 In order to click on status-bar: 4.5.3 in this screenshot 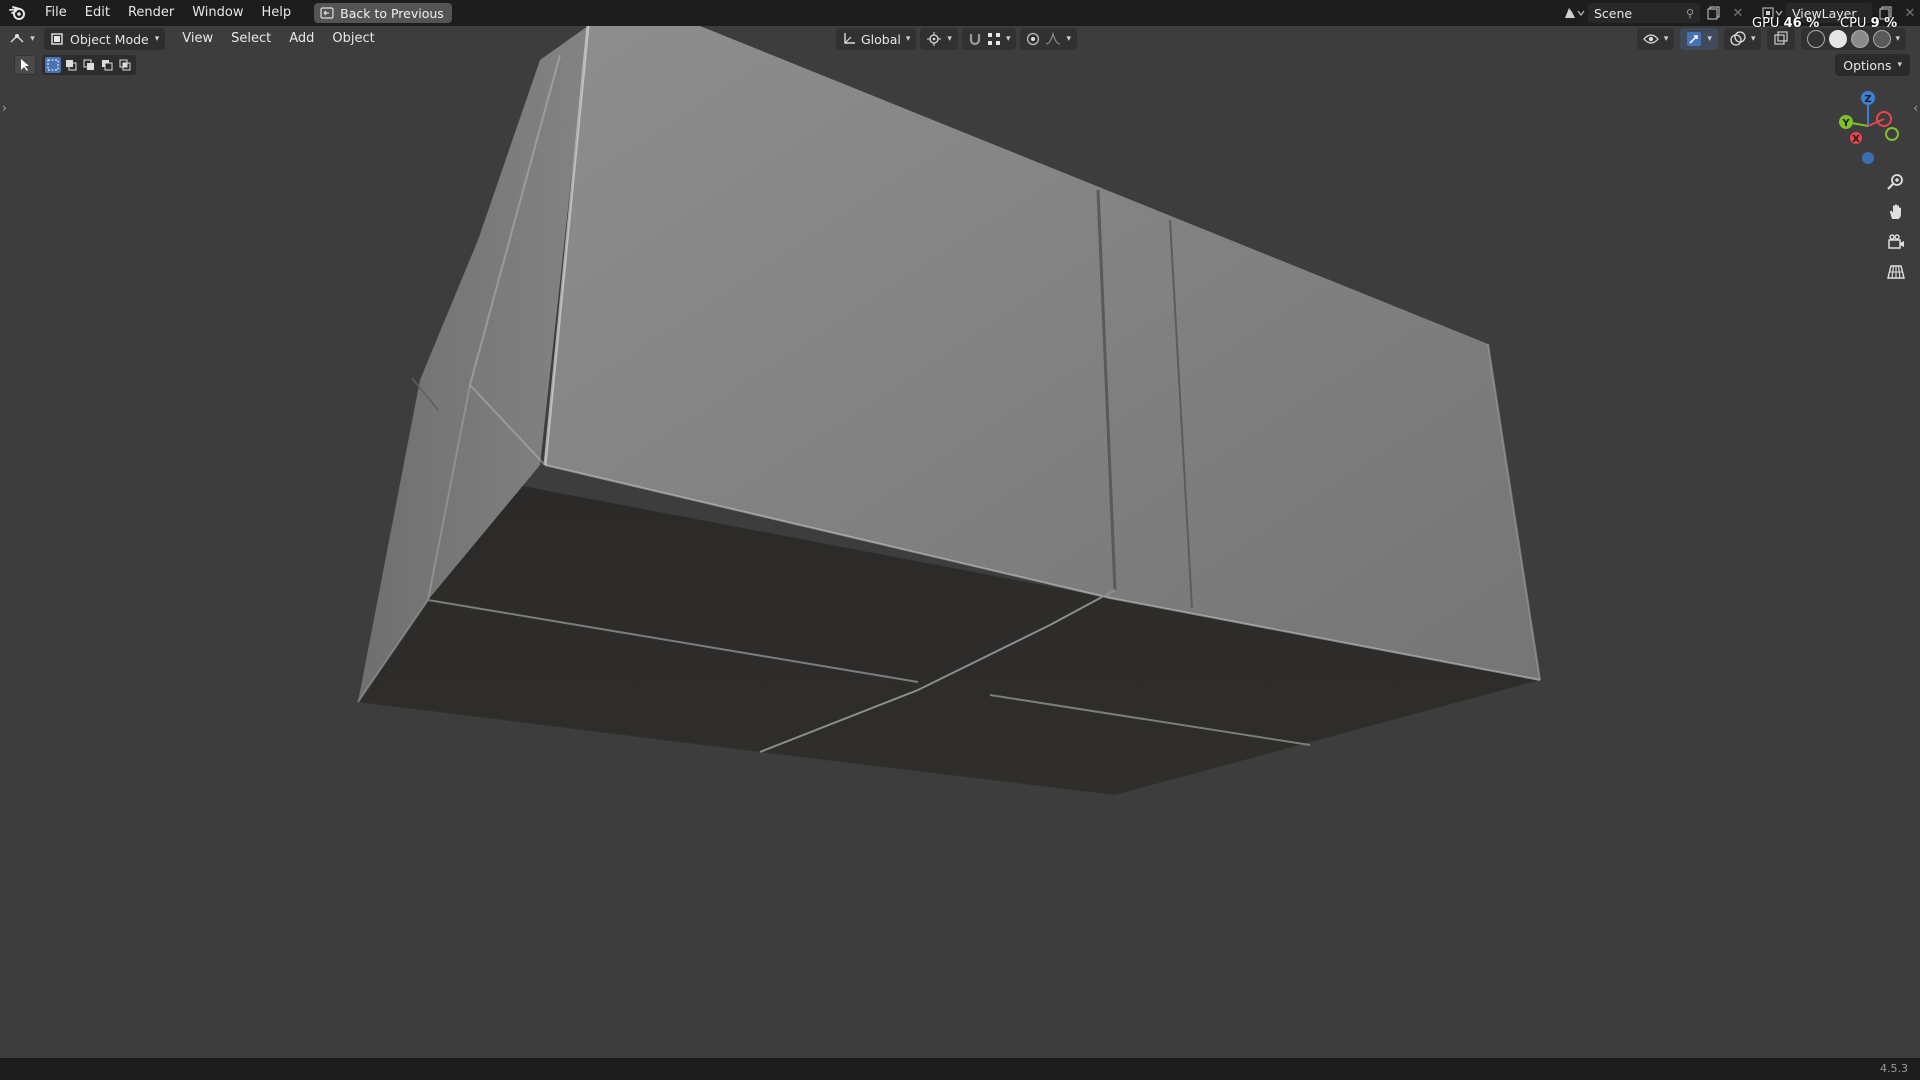, I will do `click(960, 1069)`.